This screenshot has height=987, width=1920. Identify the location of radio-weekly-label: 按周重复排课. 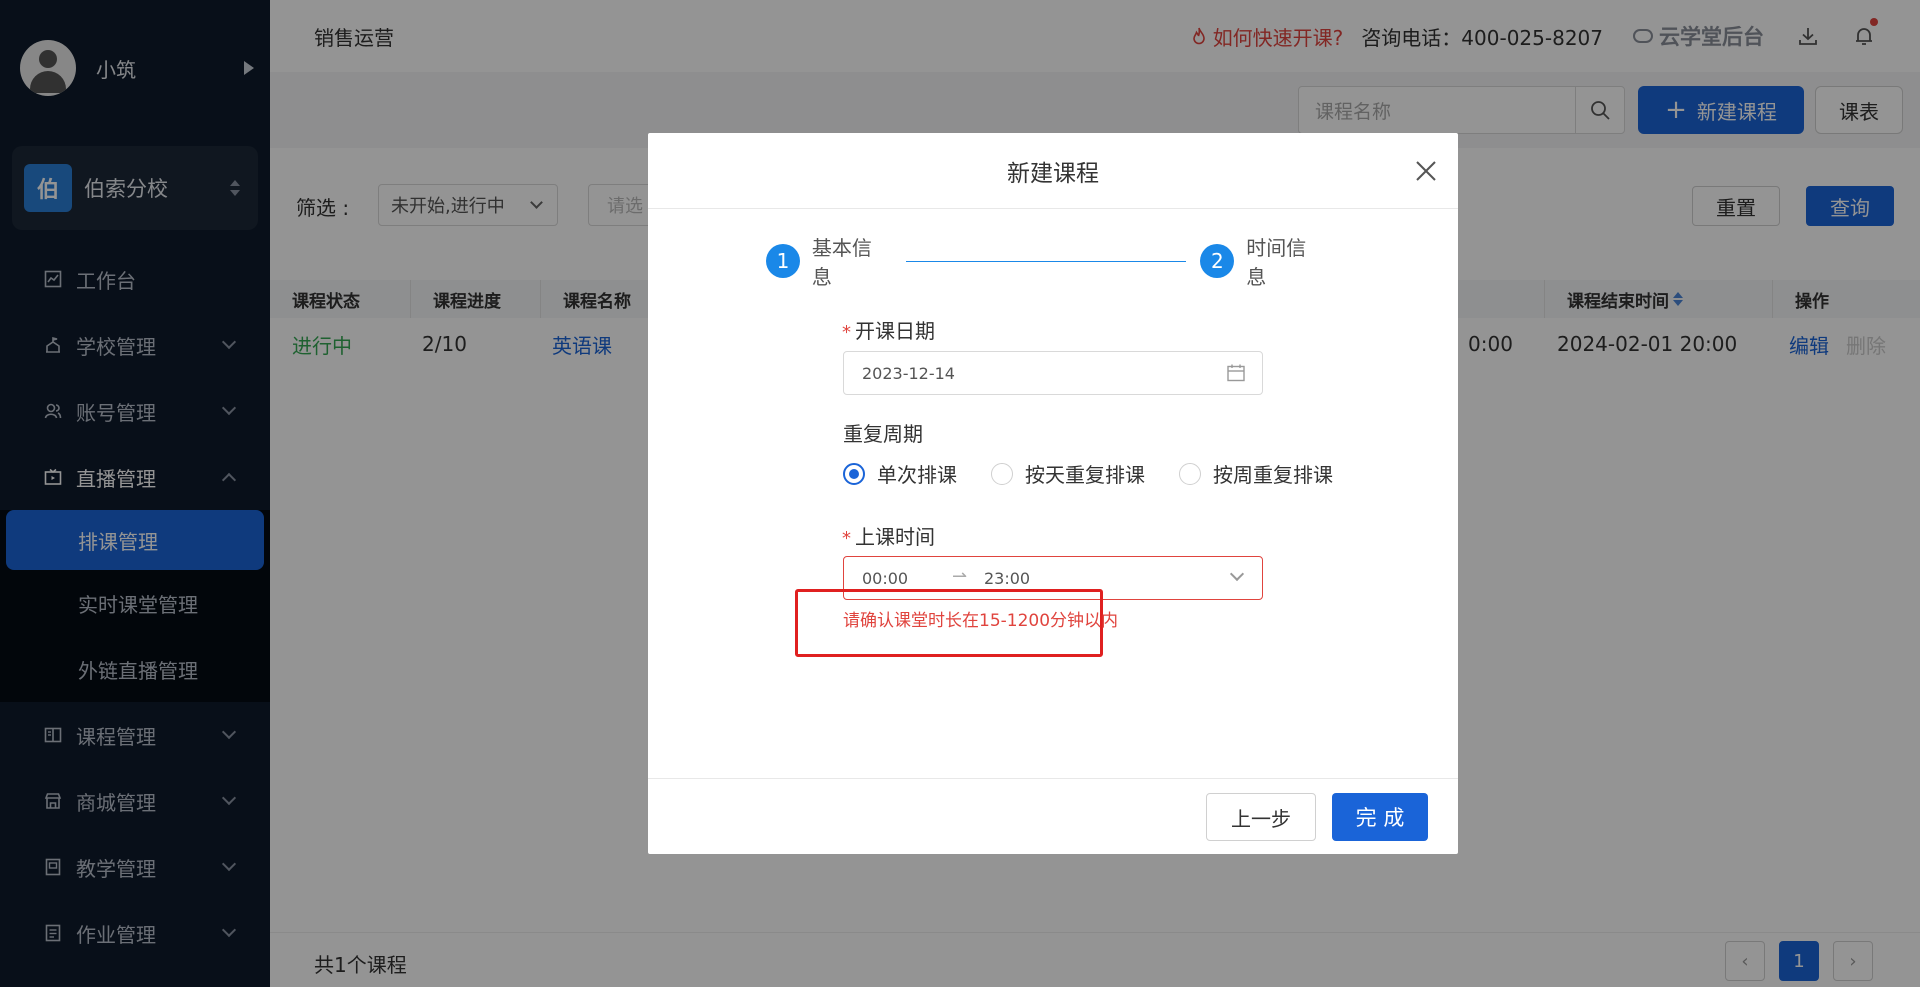
(1273, 473).